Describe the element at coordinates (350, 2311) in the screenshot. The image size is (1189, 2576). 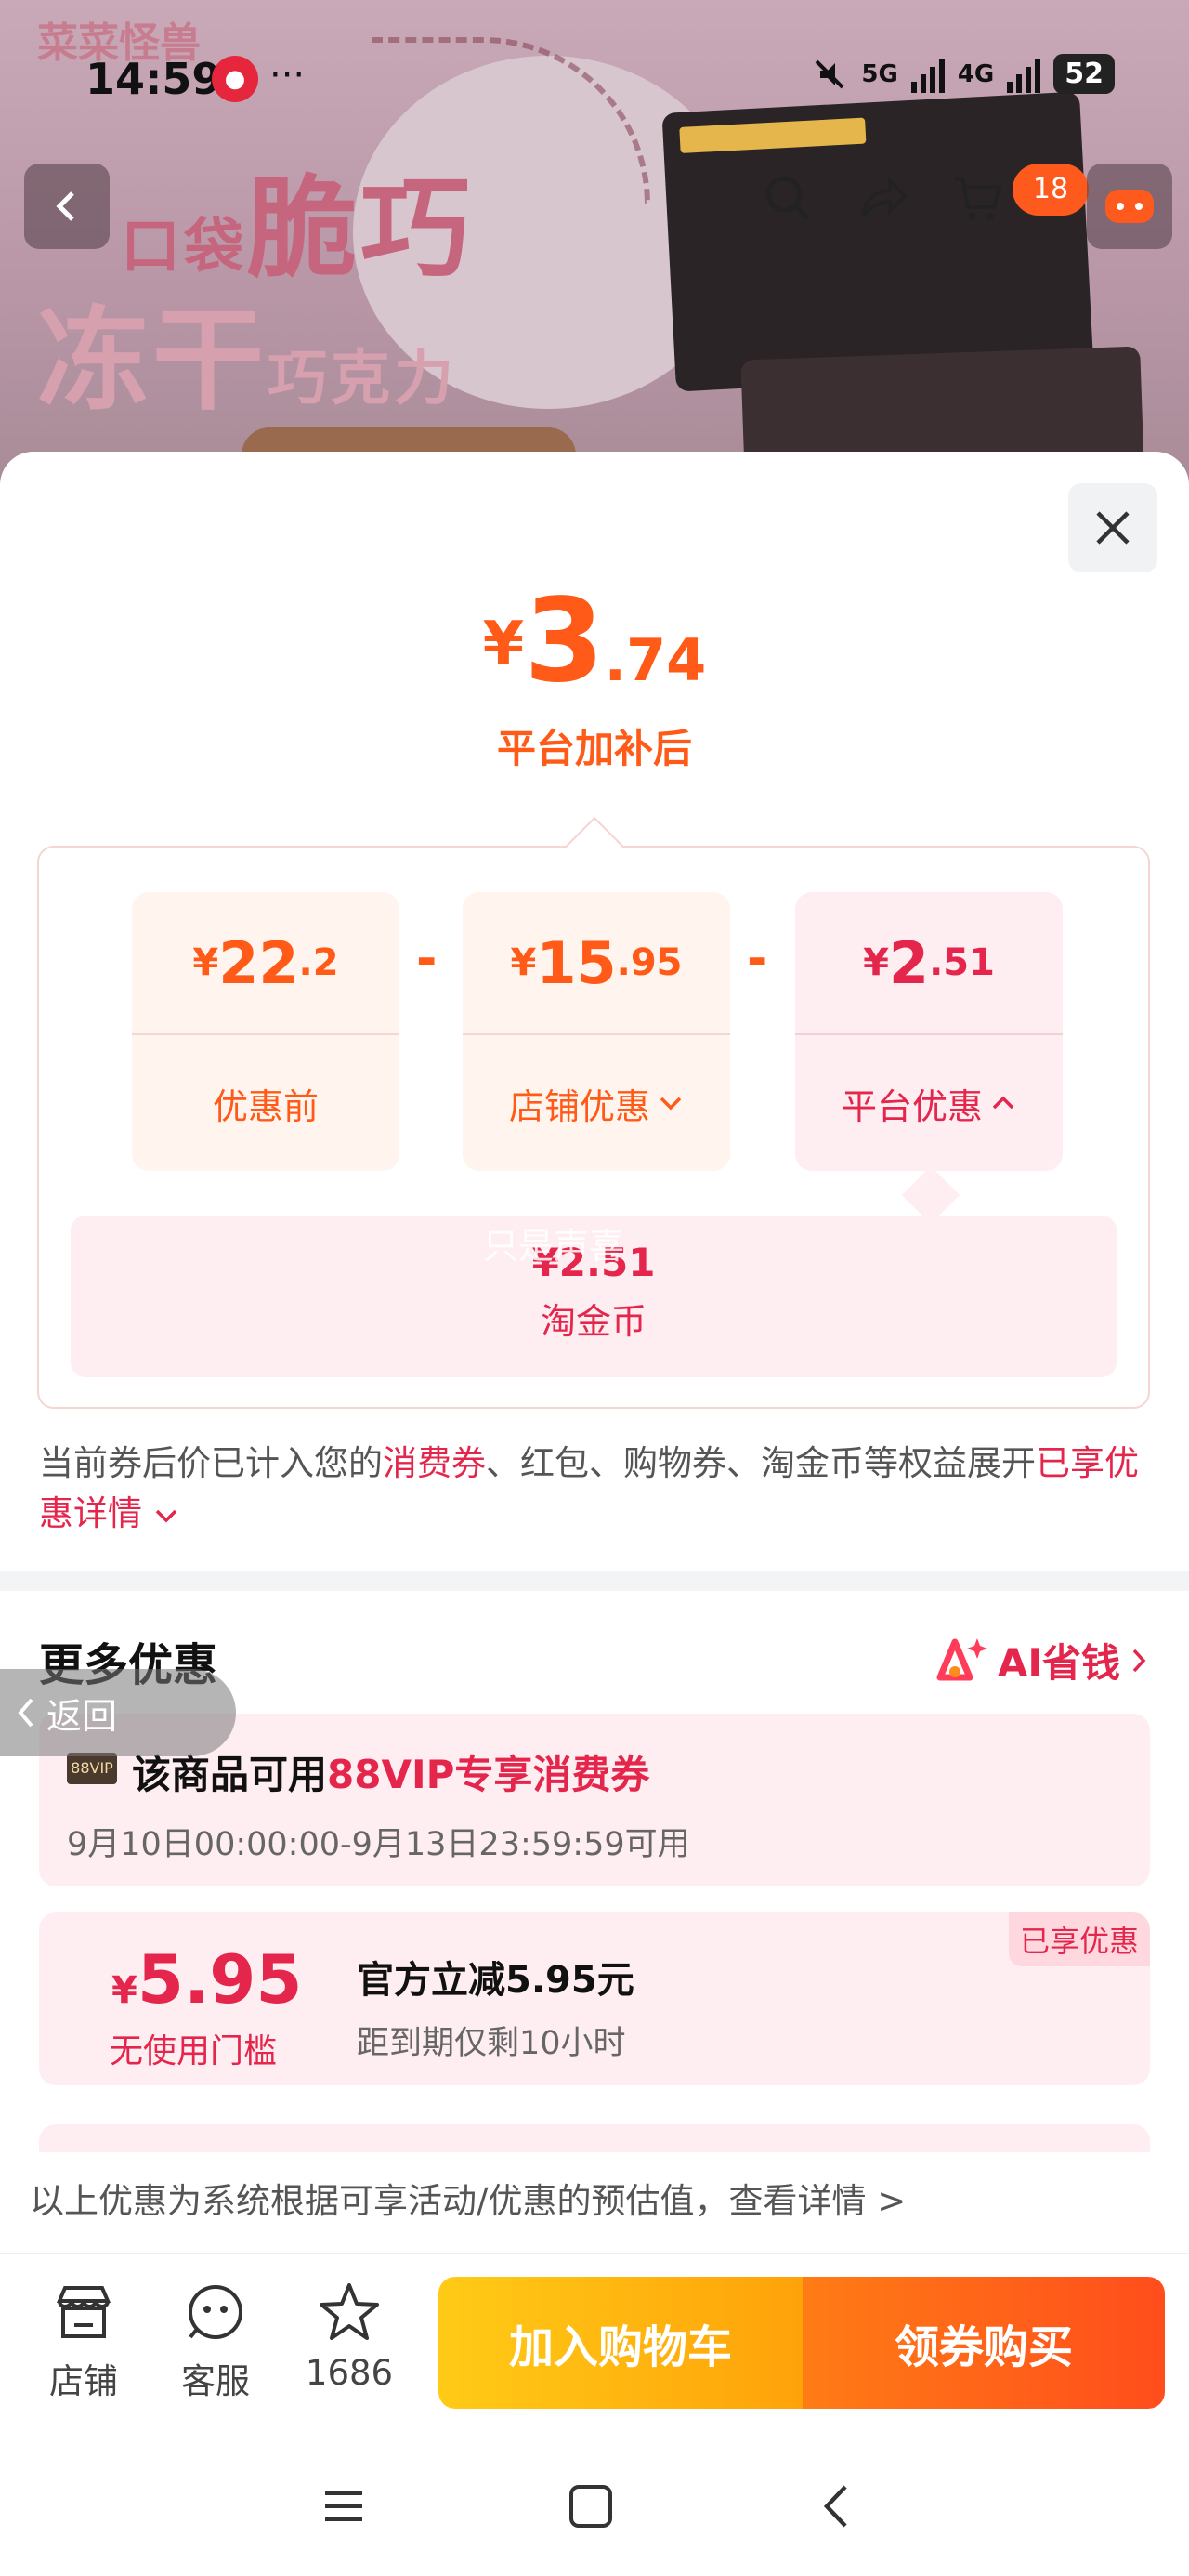
I see `star-icon` at that location.